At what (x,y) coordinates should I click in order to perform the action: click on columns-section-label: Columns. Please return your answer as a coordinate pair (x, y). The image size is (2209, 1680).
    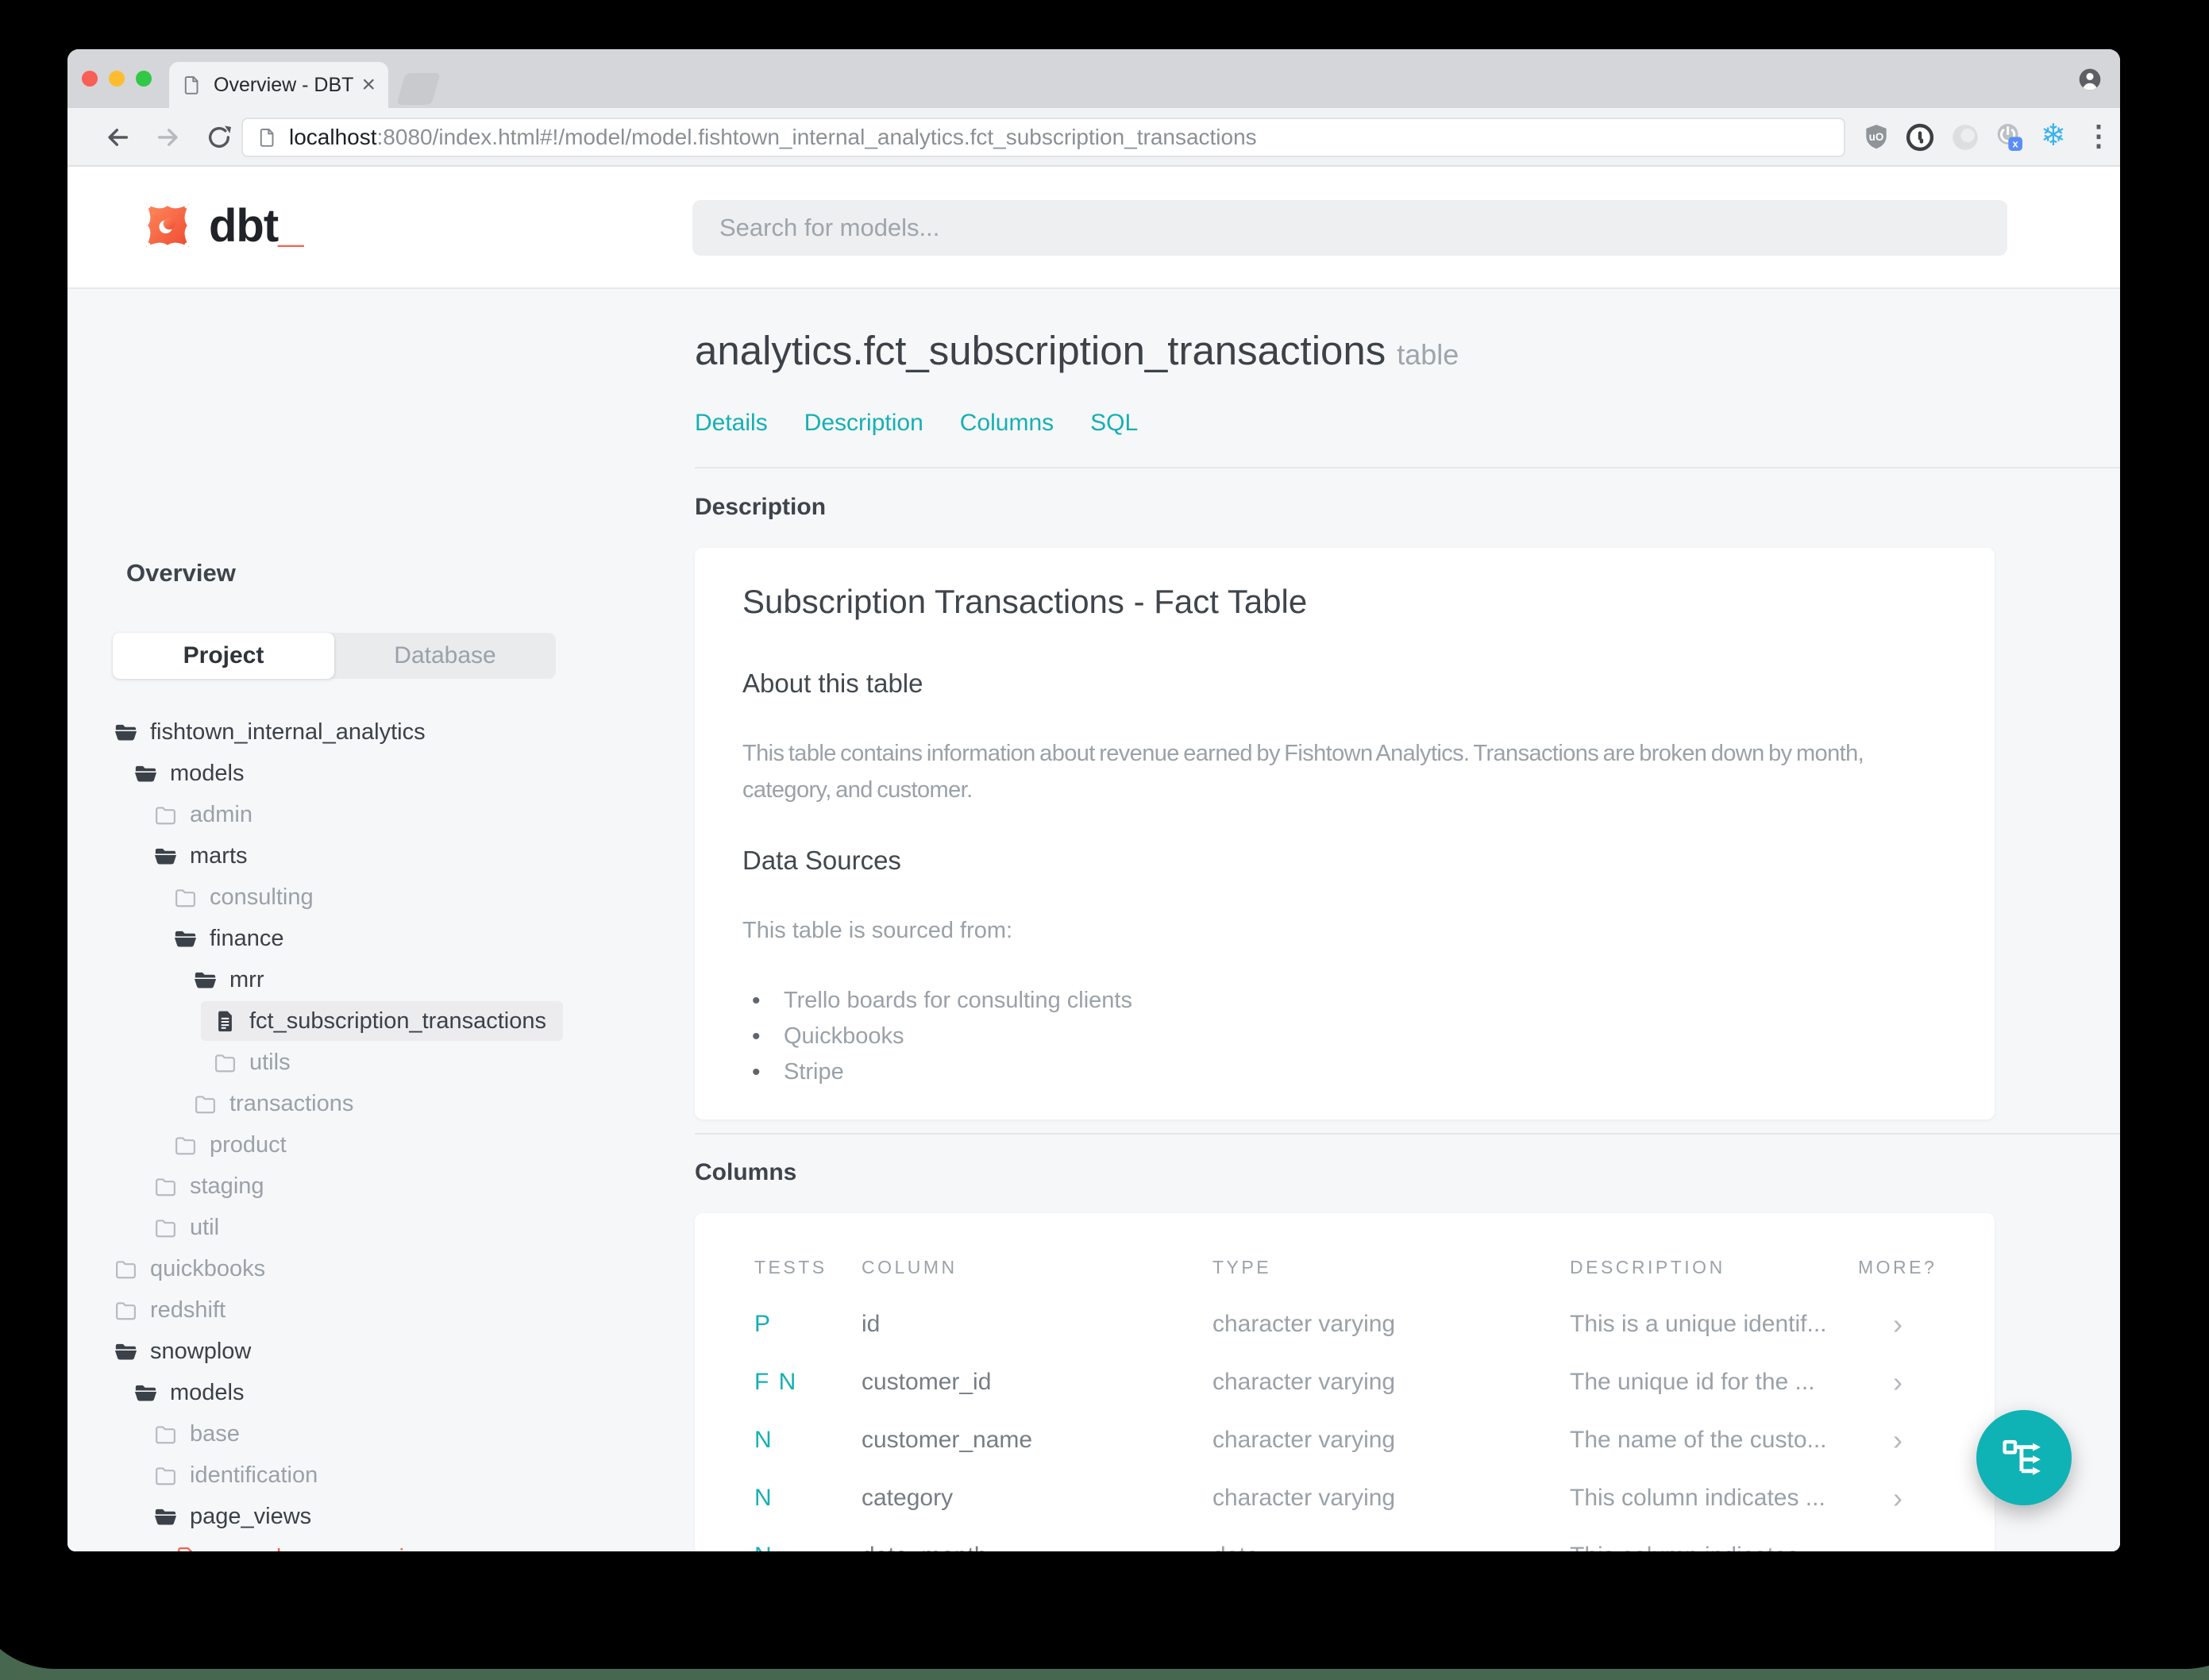
    Looking at the image, I should click on (746, 1172).